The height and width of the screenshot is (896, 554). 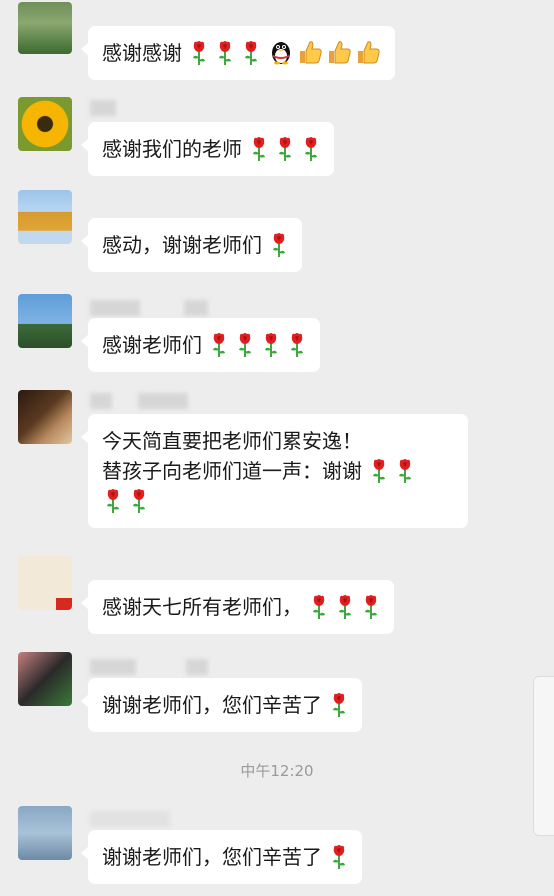 I want to click on message-text: 感谢感谢, so click(x=142, y=53).